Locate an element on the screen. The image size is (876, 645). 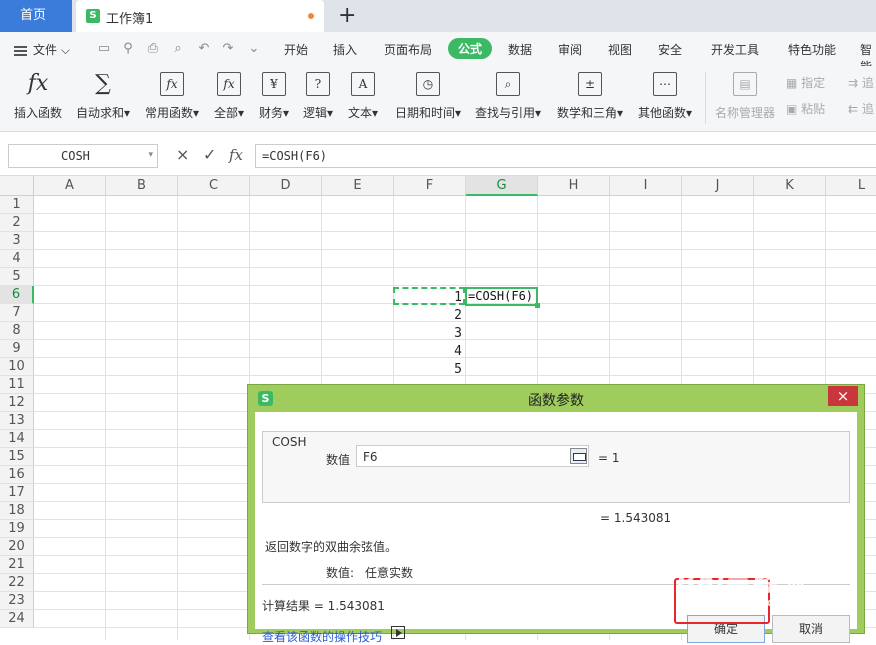
format-painter-icon: ⚲ is located at coordinates (128, 49).